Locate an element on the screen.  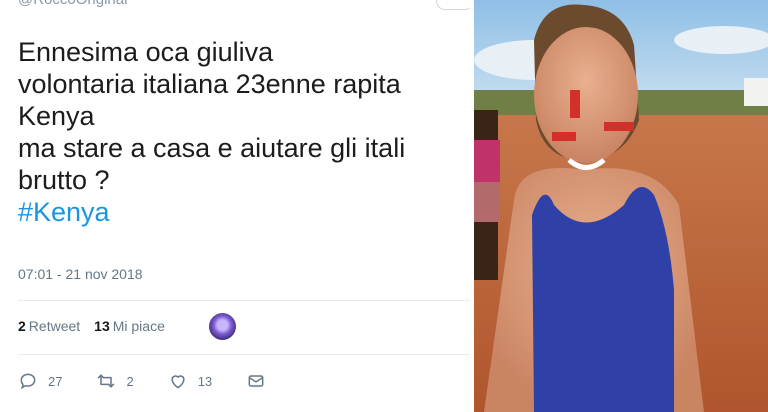
tweet-stats: 2 Retweet 13 Mi piace is located at coordinates (98, 326).